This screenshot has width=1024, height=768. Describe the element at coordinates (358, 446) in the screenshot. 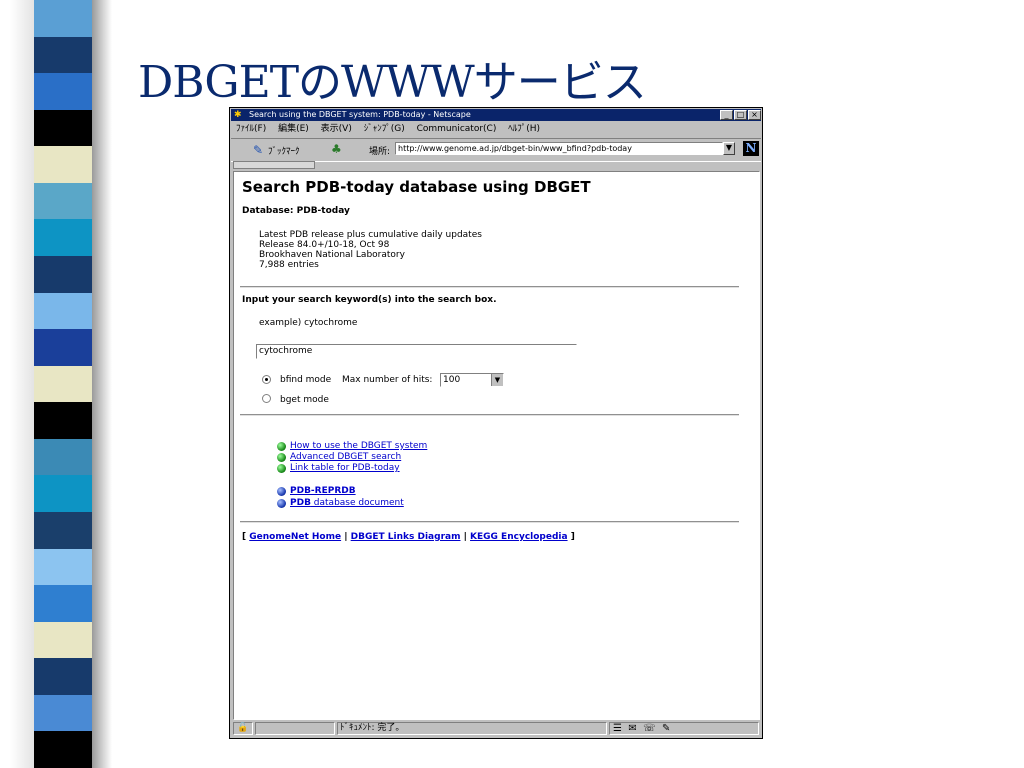

I see `how-to-use-link: How to use the DBGET system` at that location.